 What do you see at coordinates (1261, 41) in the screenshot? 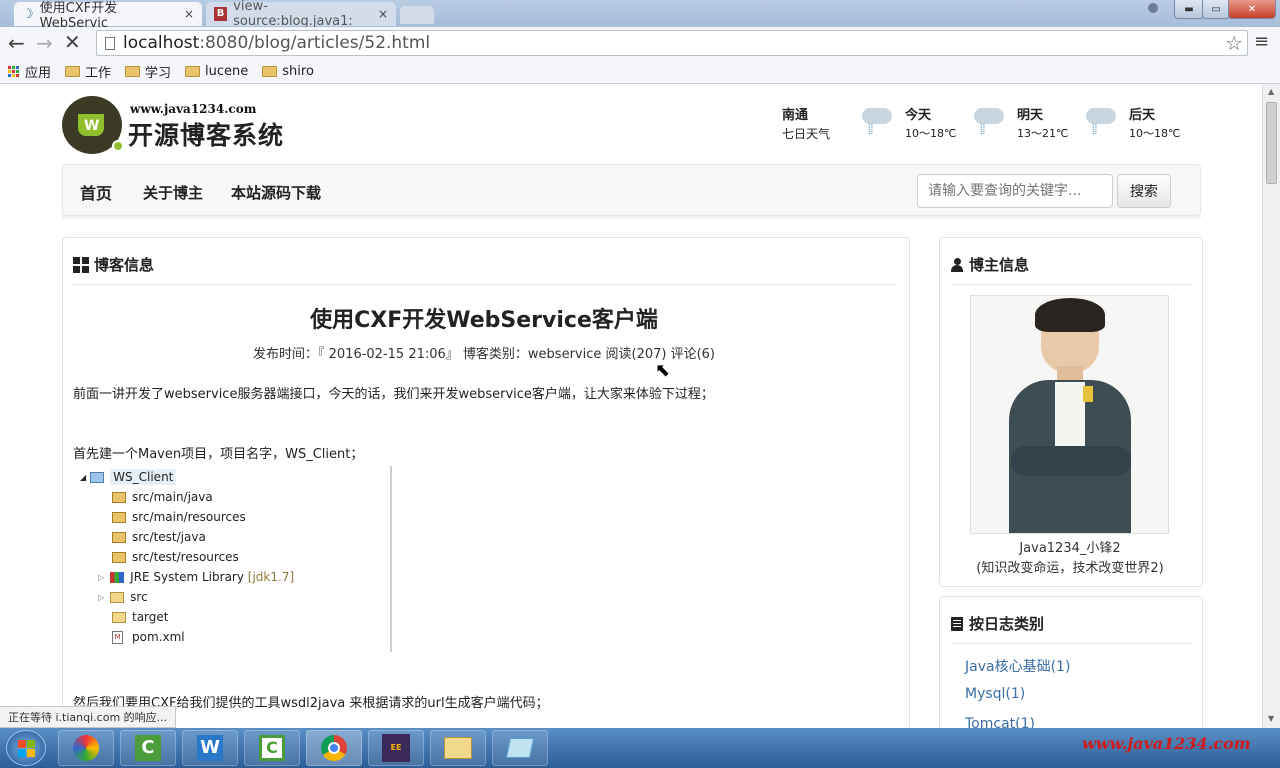
I see `menu-icon: ≡` at bounding box center [1261, 41].